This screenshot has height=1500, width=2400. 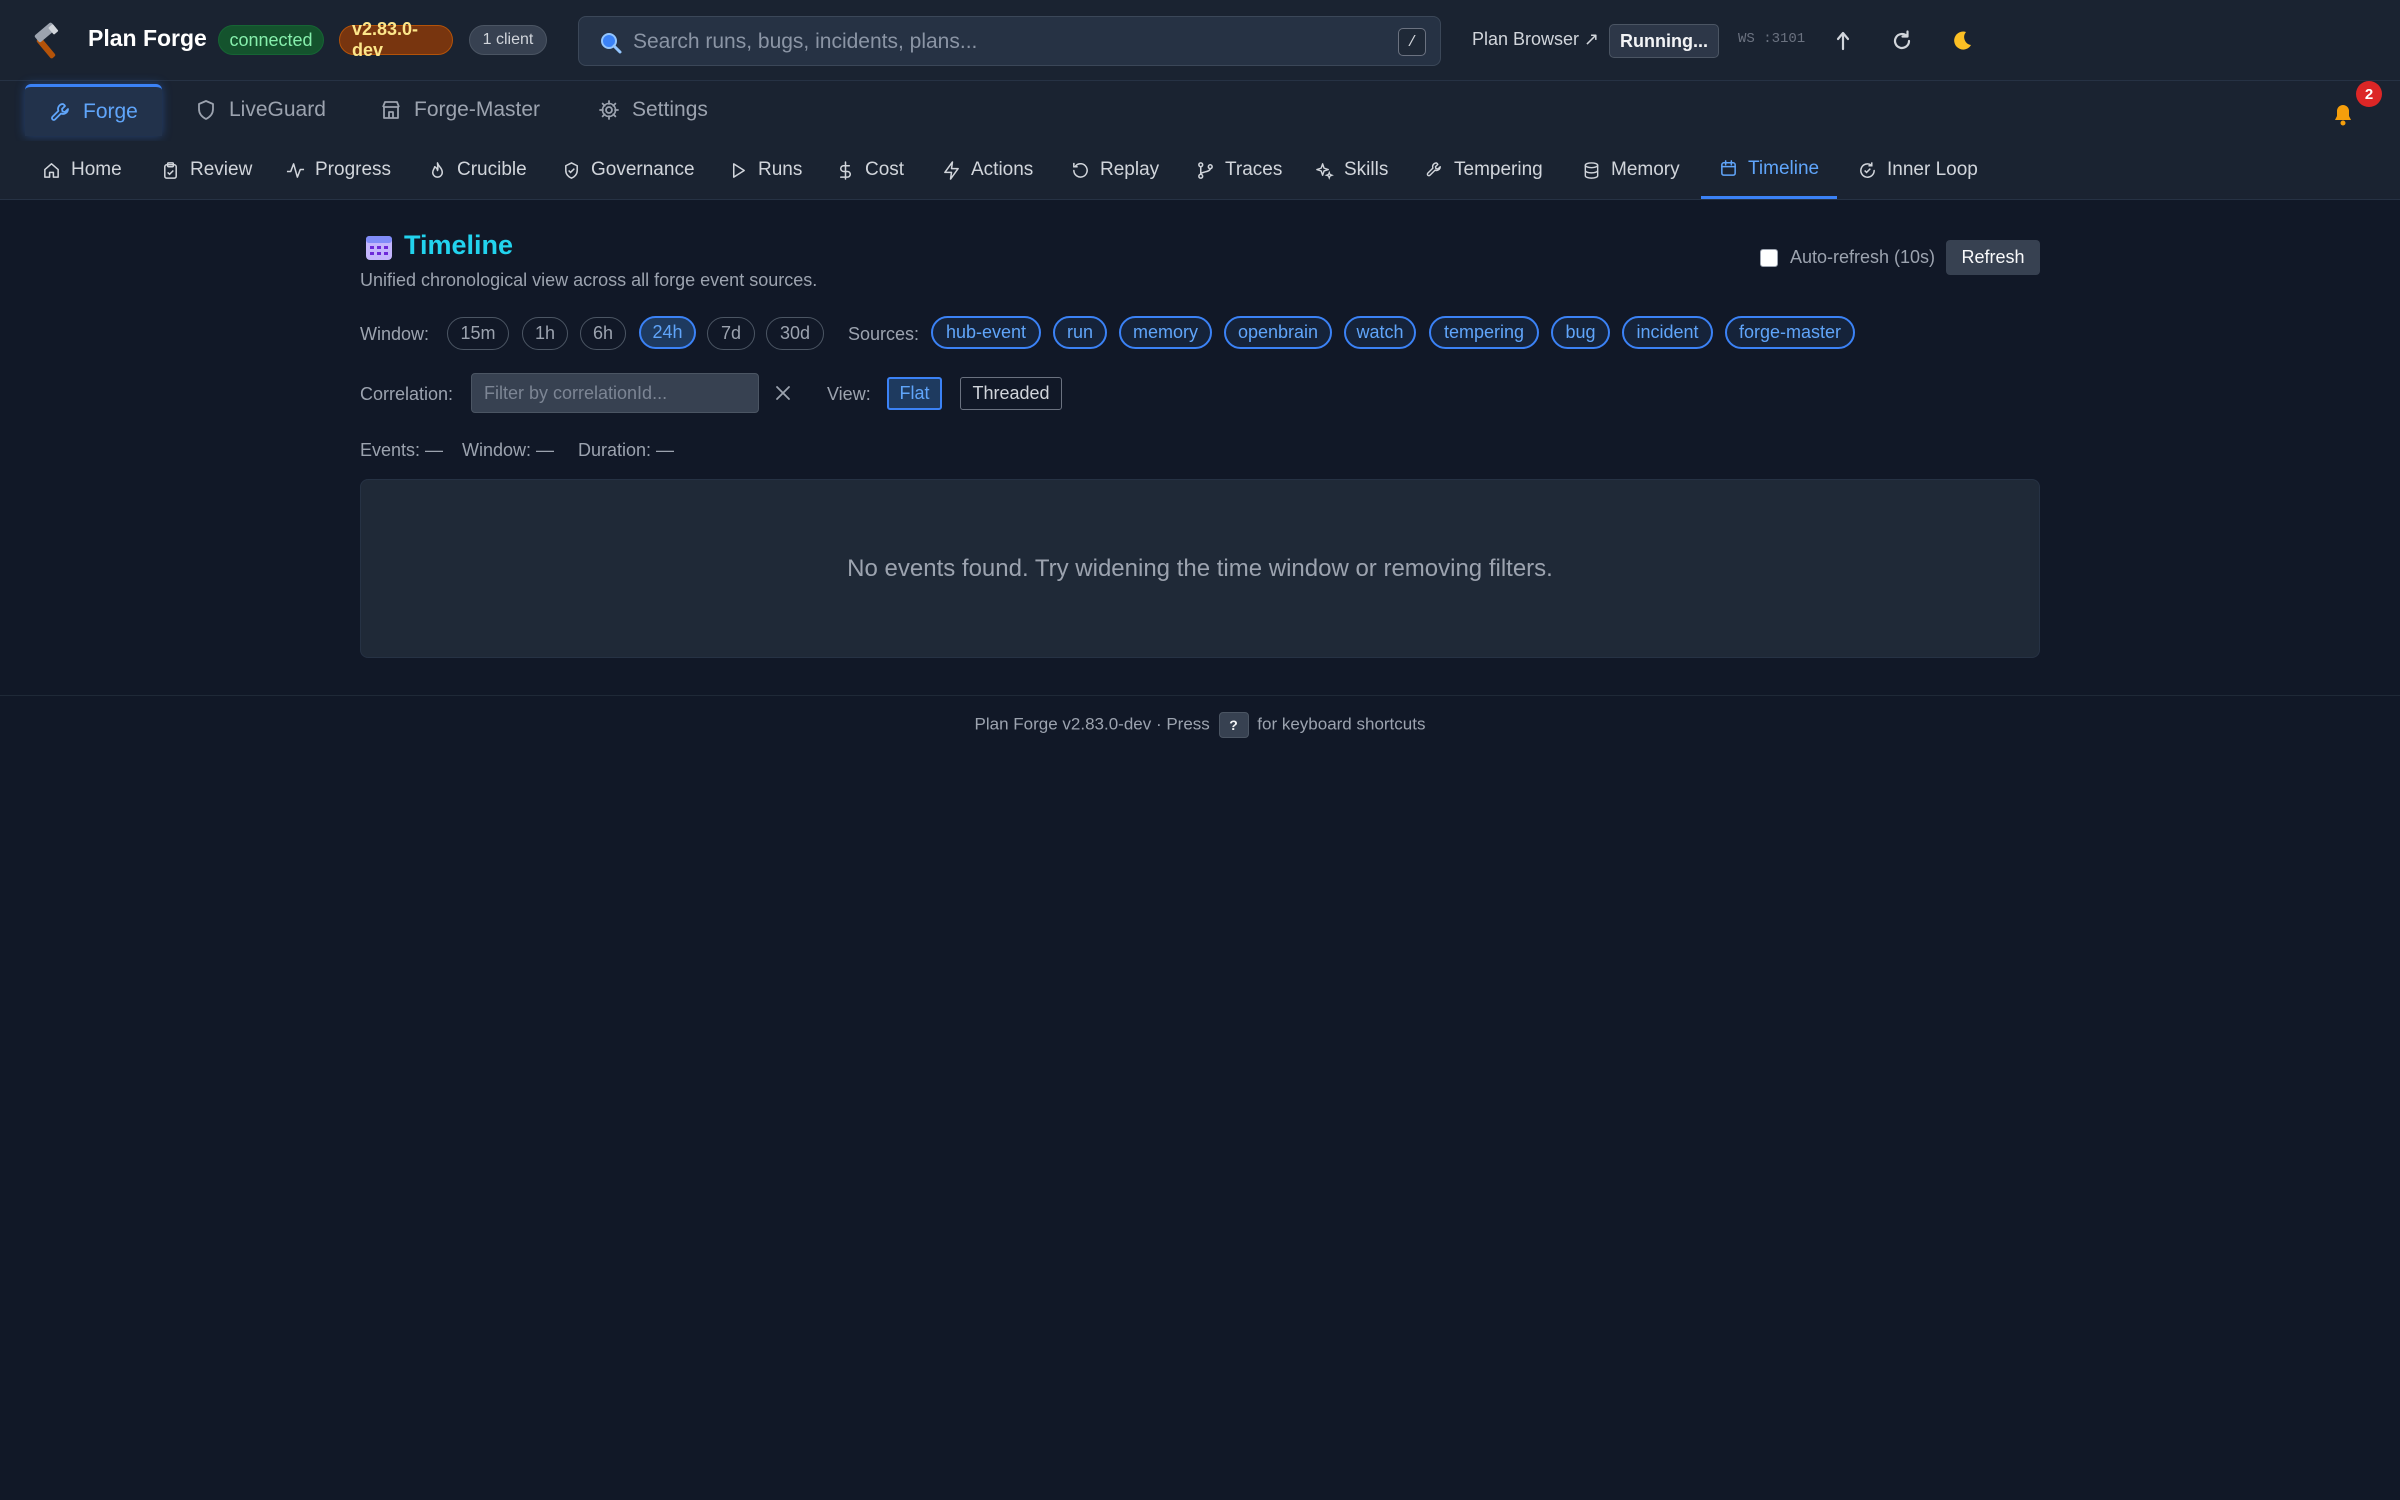 What do you see at coordinates (48, 42) in the screenshot?
I see `hammer-icon` at bounding box center [48, 42].